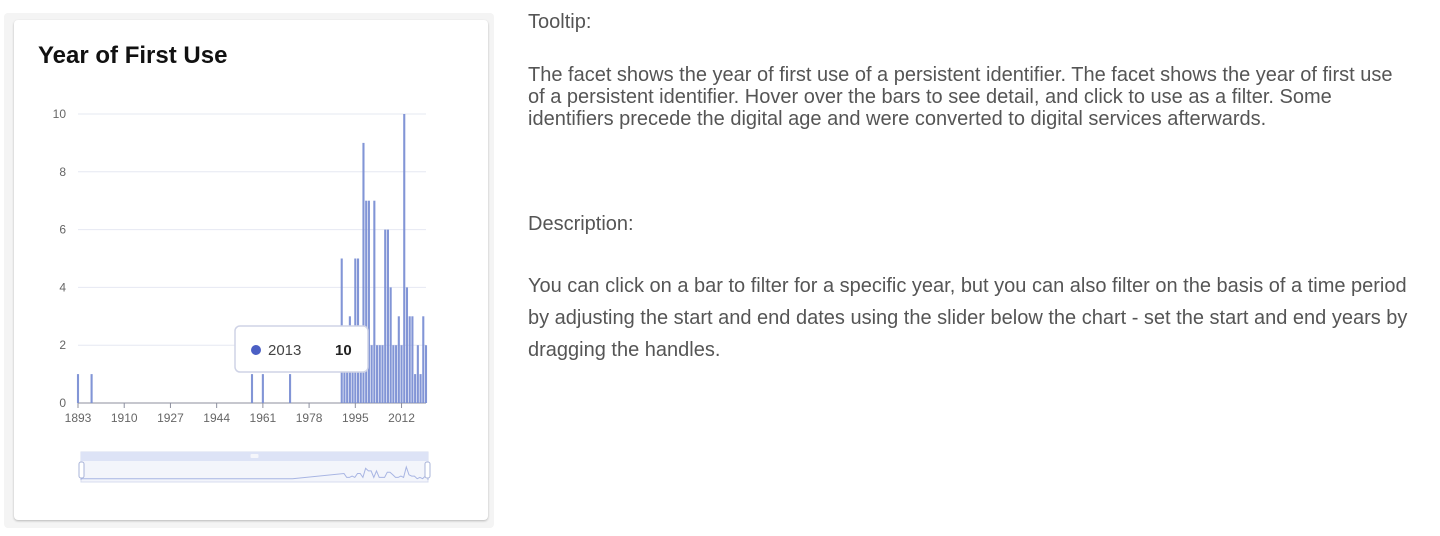 Image resolution: width=1440 pixels, height=536 pixels. What do you see at coordinates (60, 114) in the screenshot?
I see `y-tick-label: 10` at bounding box center [60, 114].